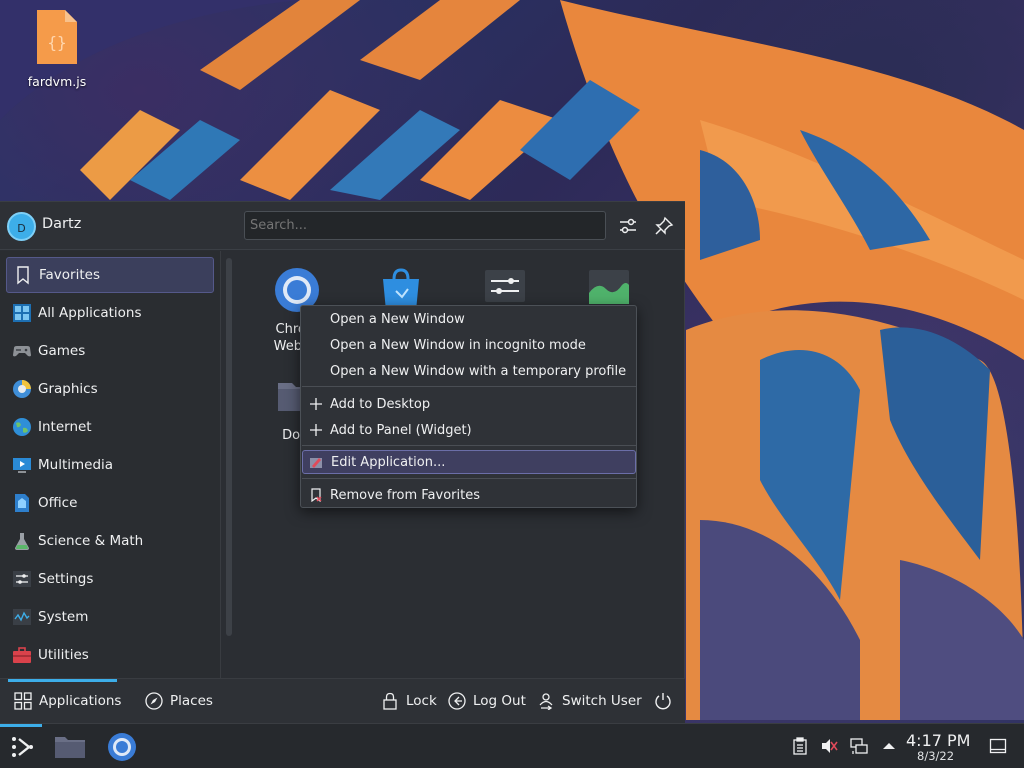 The image size is (1024, 768). Describe the element at coordinates (65, 427) in the screenshot. I see `category-label: Internet` at that location.